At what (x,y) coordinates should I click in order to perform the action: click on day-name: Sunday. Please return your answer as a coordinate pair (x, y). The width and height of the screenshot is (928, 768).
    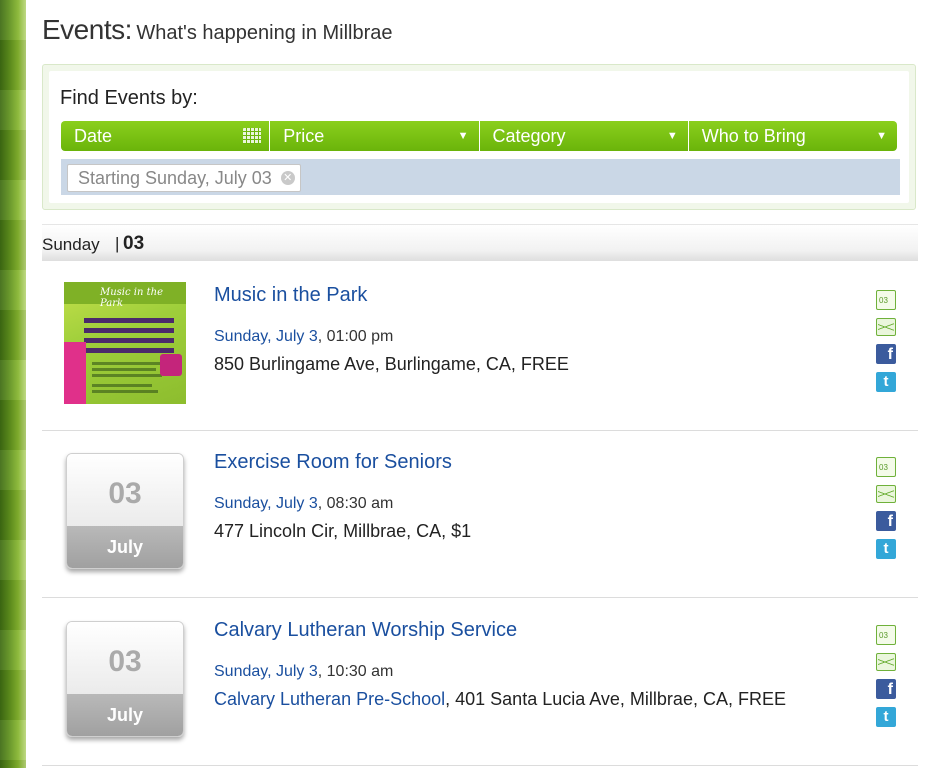
    Looking at the image, I should click on (71, 244).